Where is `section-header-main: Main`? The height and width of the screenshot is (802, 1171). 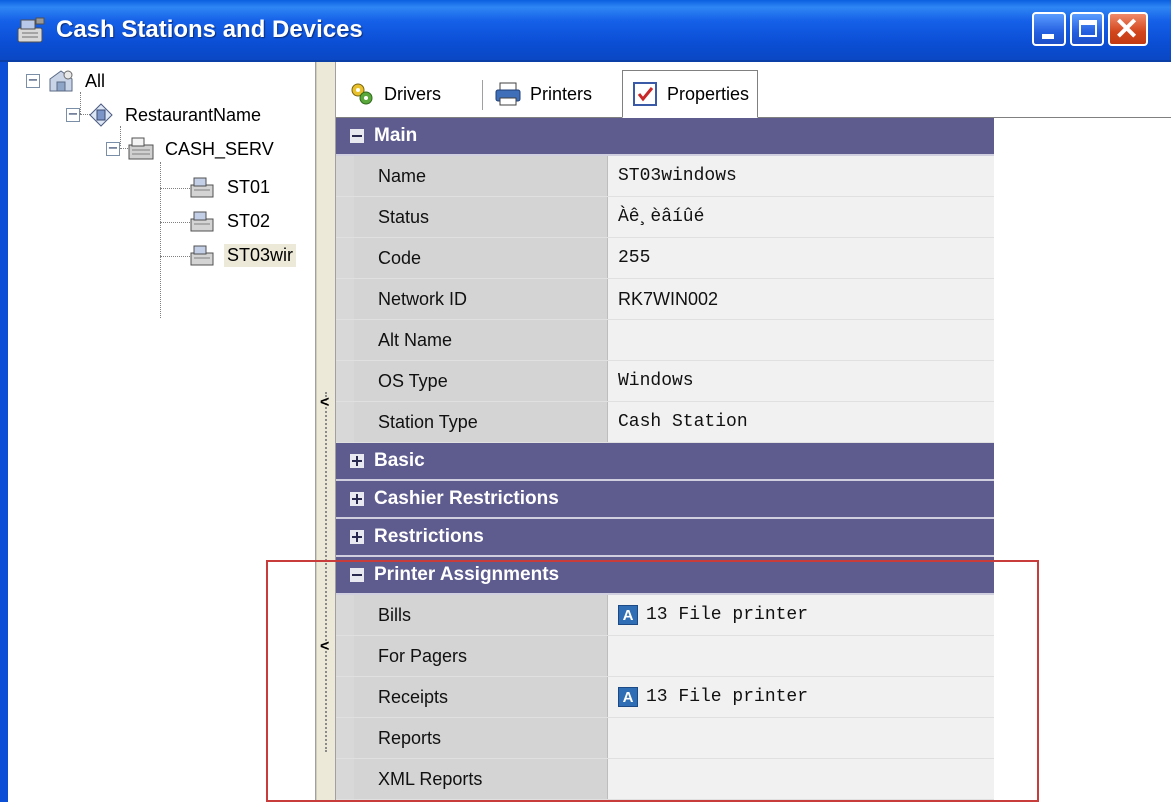 section-header-main: Main is located at coordinates (665, 137).